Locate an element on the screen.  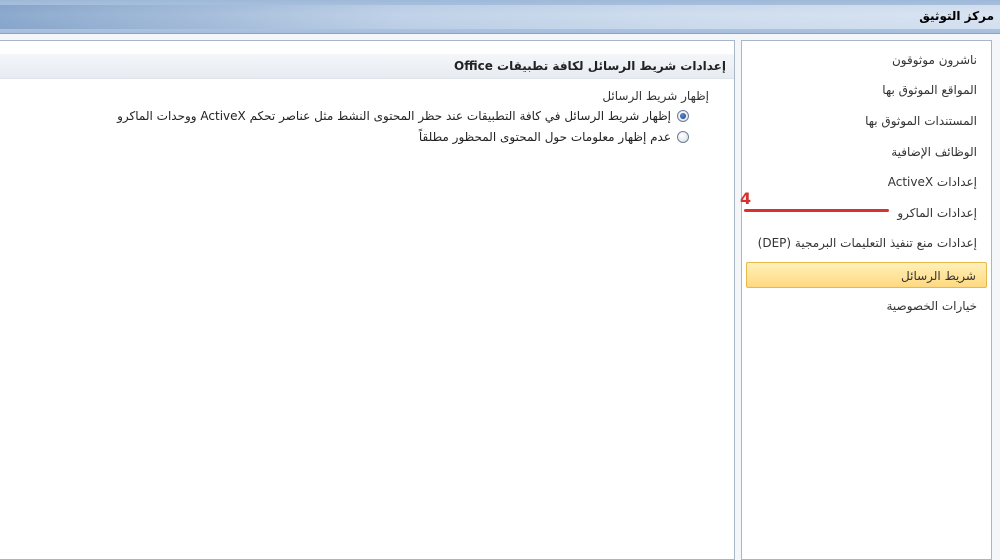
radio-button-unchecked is located at coordinates (683, 137).